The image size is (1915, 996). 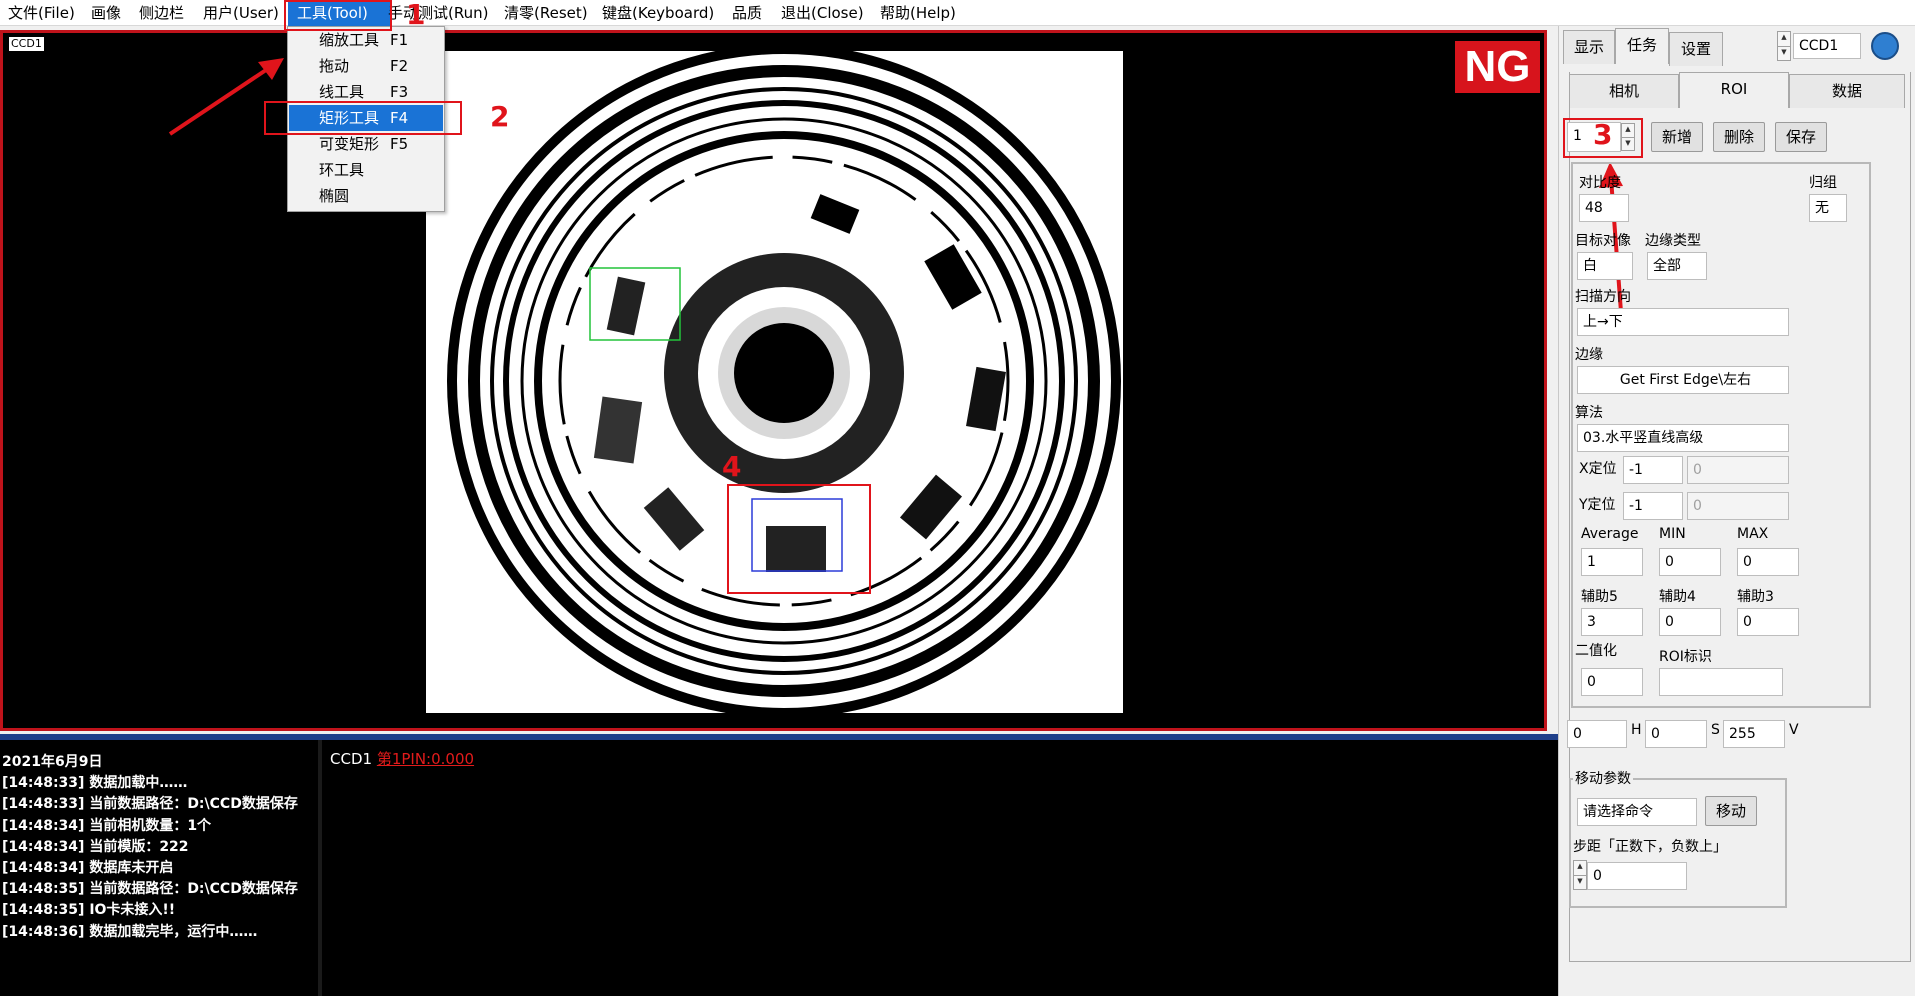 What do you see at coordinates (1768, 622) in the screenshot?
I see `aux3-field: 0` at bounding box center [1768, 622].